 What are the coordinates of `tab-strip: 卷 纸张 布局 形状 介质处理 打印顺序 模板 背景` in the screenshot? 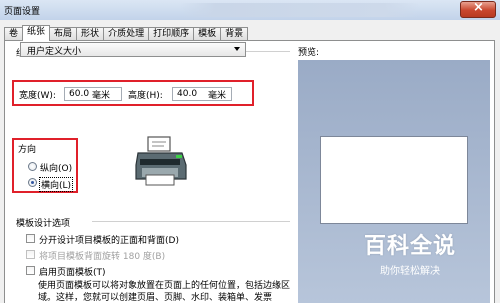 It's located at (126, 33).